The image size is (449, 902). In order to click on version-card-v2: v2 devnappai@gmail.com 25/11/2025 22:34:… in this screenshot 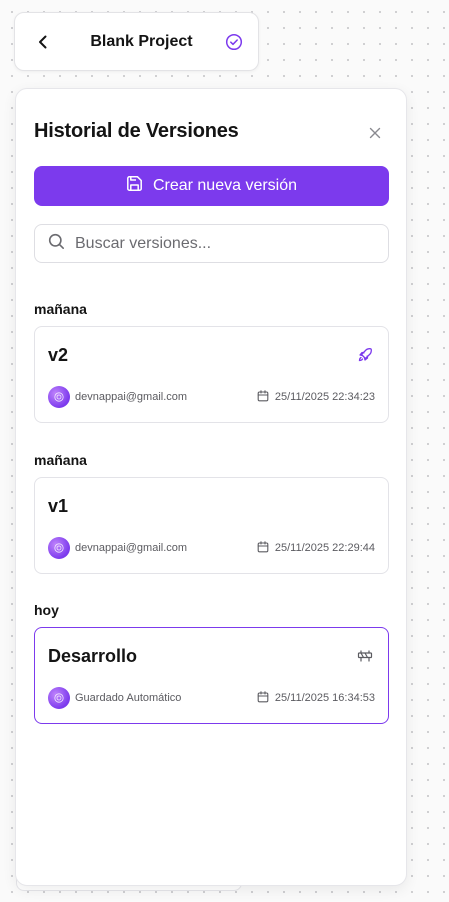, I will do `click(211, 374)`.